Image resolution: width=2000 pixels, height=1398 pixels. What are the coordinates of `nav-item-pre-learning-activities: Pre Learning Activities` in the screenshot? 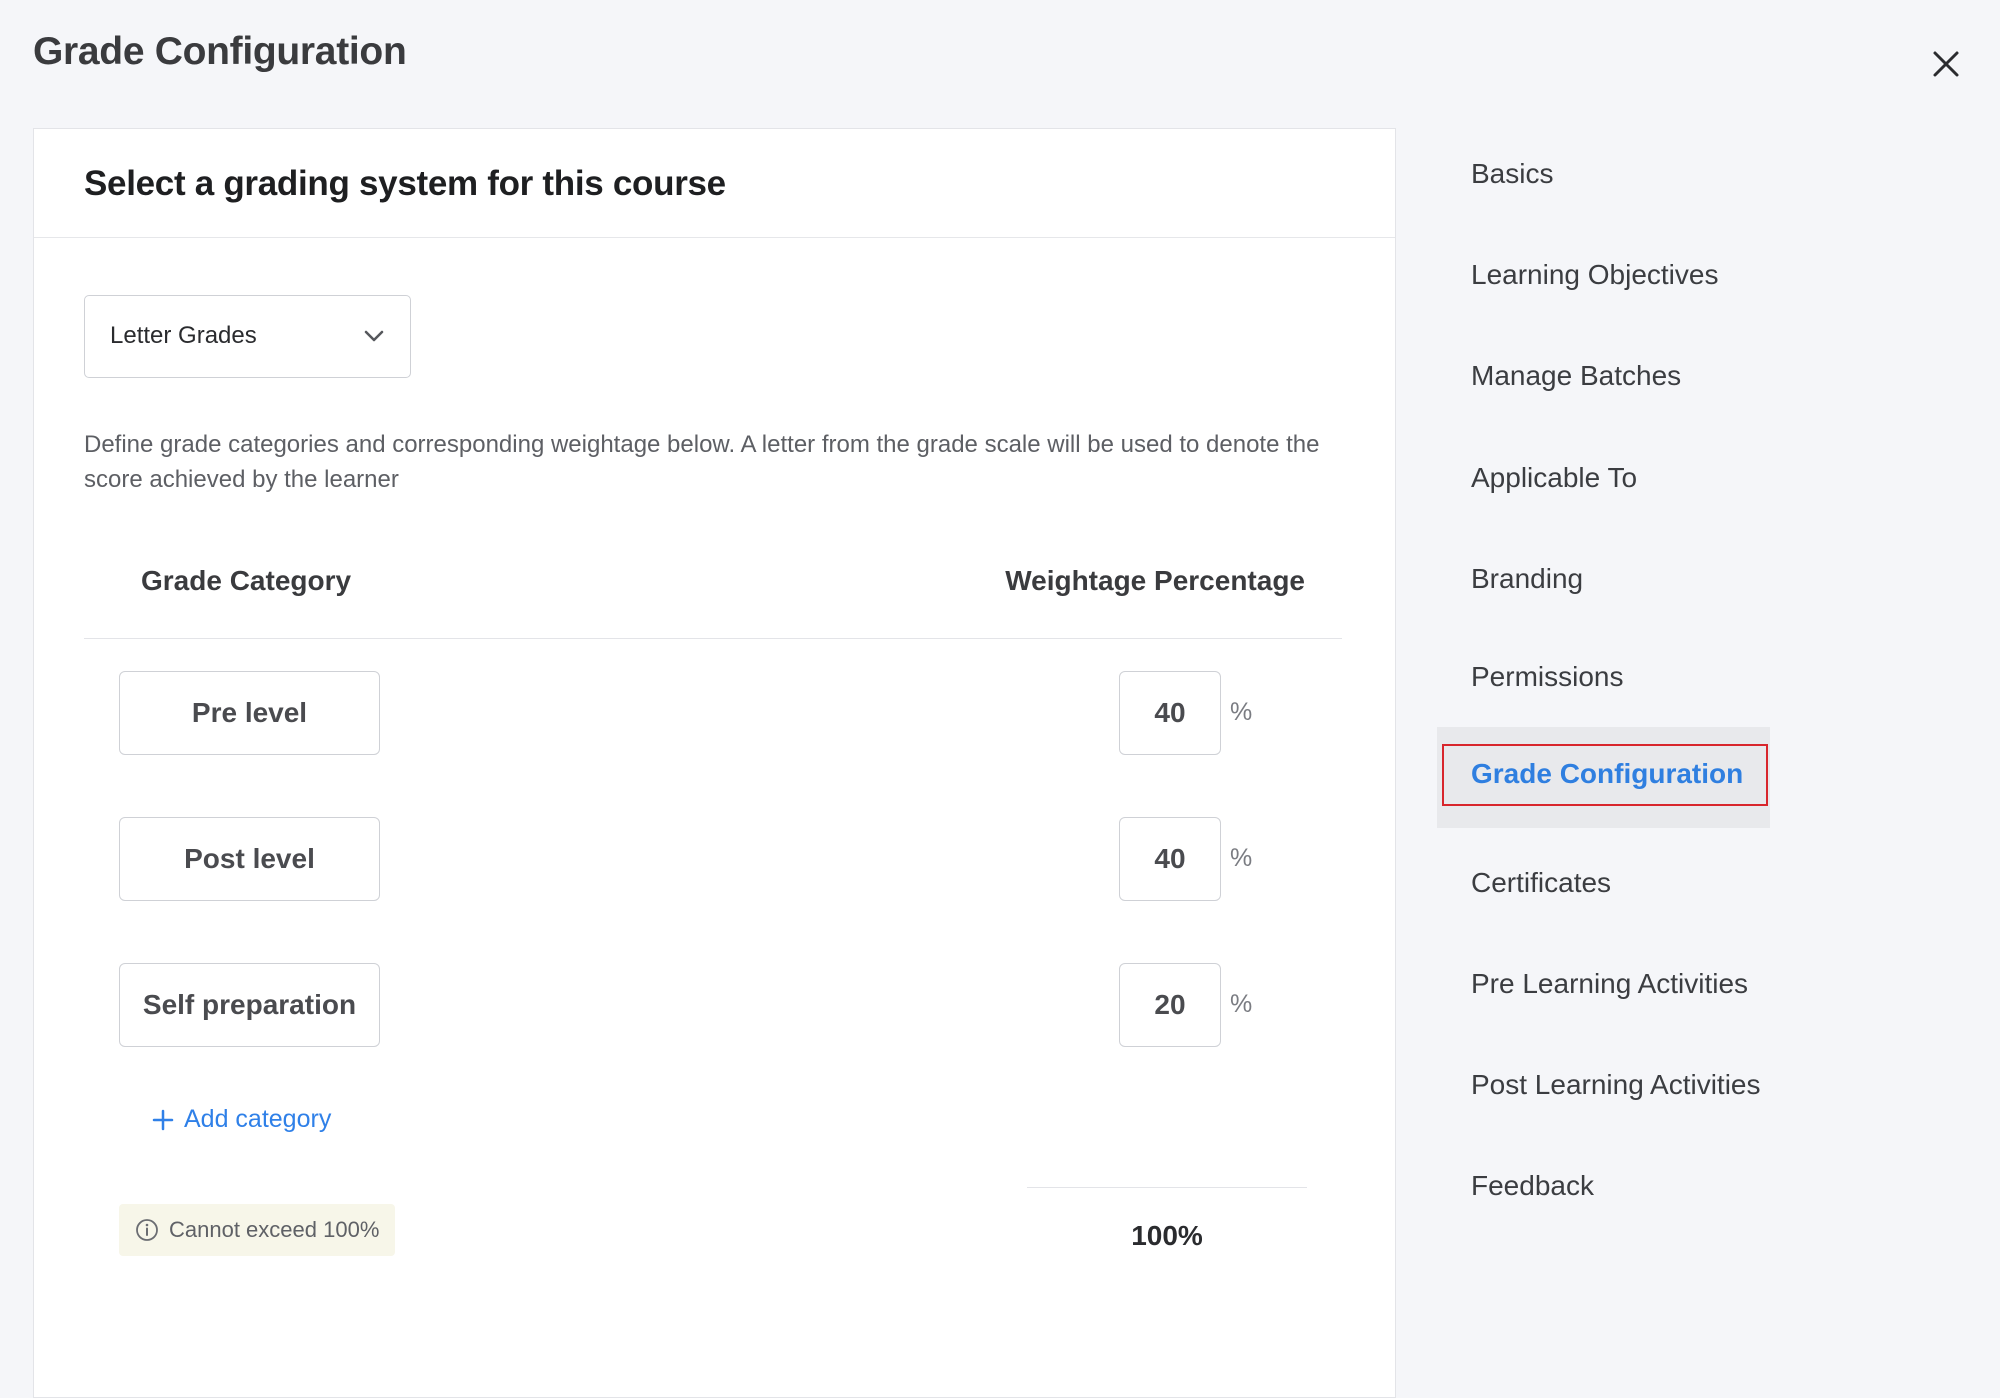 It's located at (1609, 984).